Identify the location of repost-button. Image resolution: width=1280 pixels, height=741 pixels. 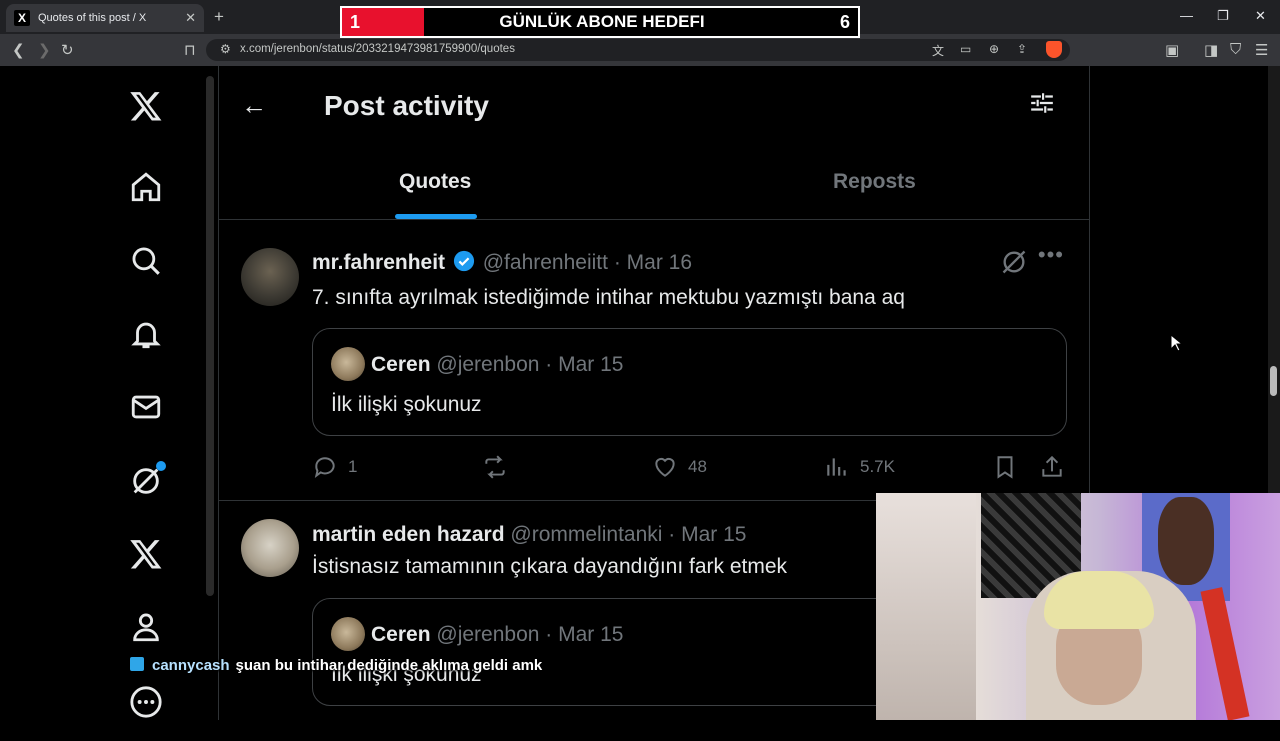
(500, 467).